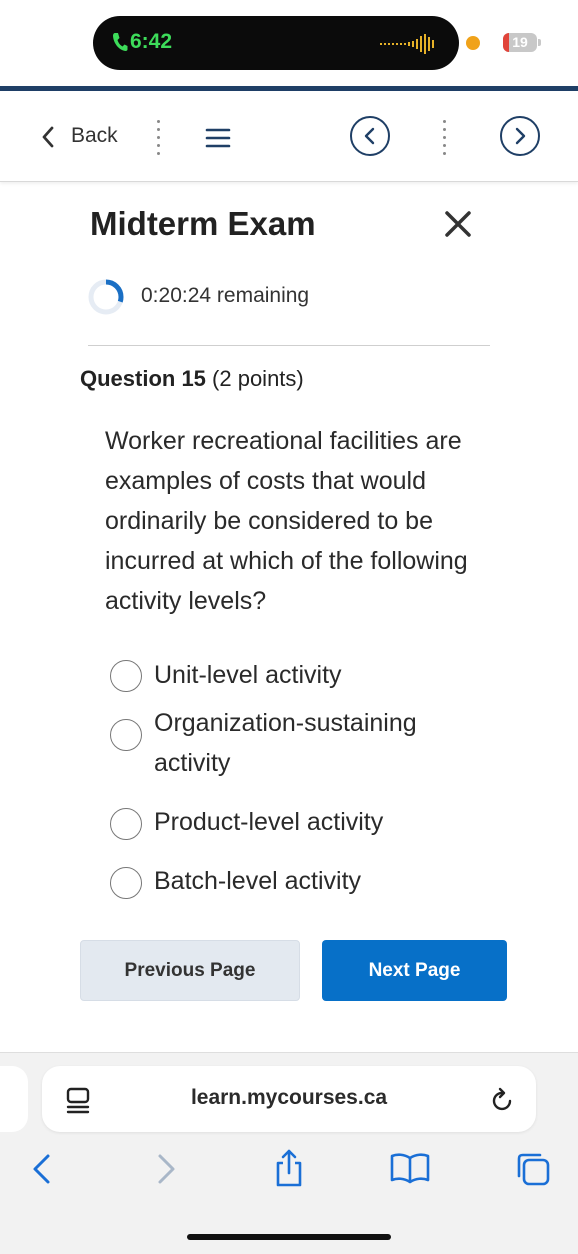 The image size is (578, 1254). I want to click on share-icon, so click(289, 1170).